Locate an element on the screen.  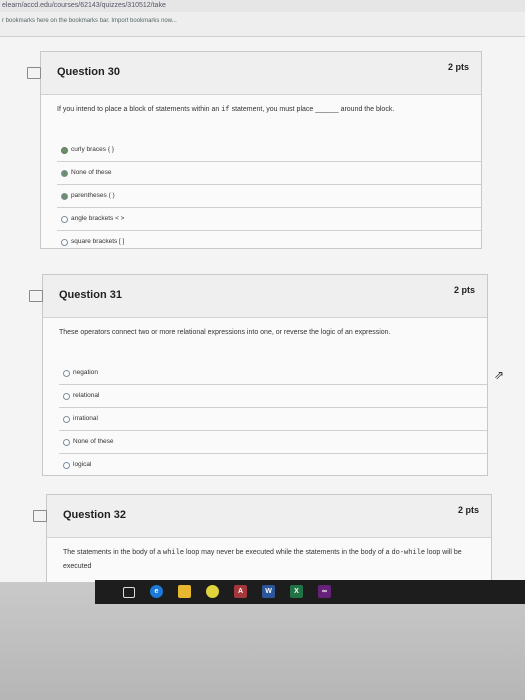
question-title: Question 32 is located at coordinates (94, 515).